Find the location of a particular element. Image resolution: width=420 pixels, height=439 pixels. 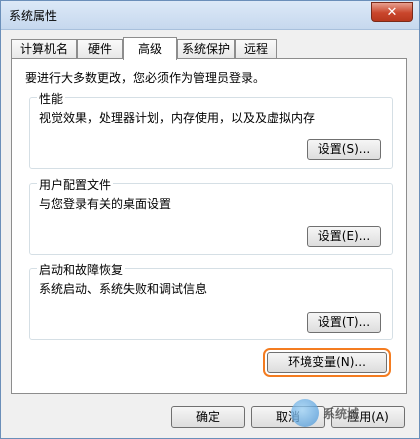

watermark-text: 系统城 is located at coordinates (341, 413).